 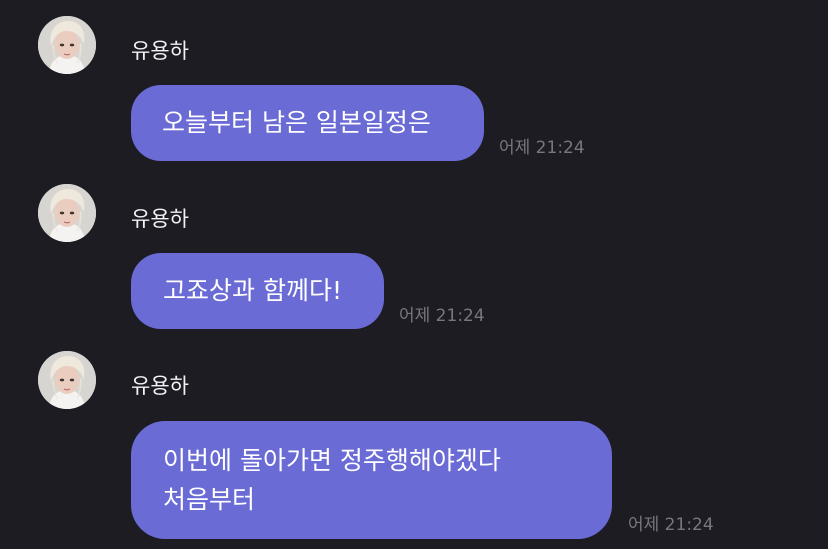 What do you see at coordinates (257, 291) in the screenshot?
I see `message-bubble: 고죠상과 함께다!` at bounding box center [257, 291].